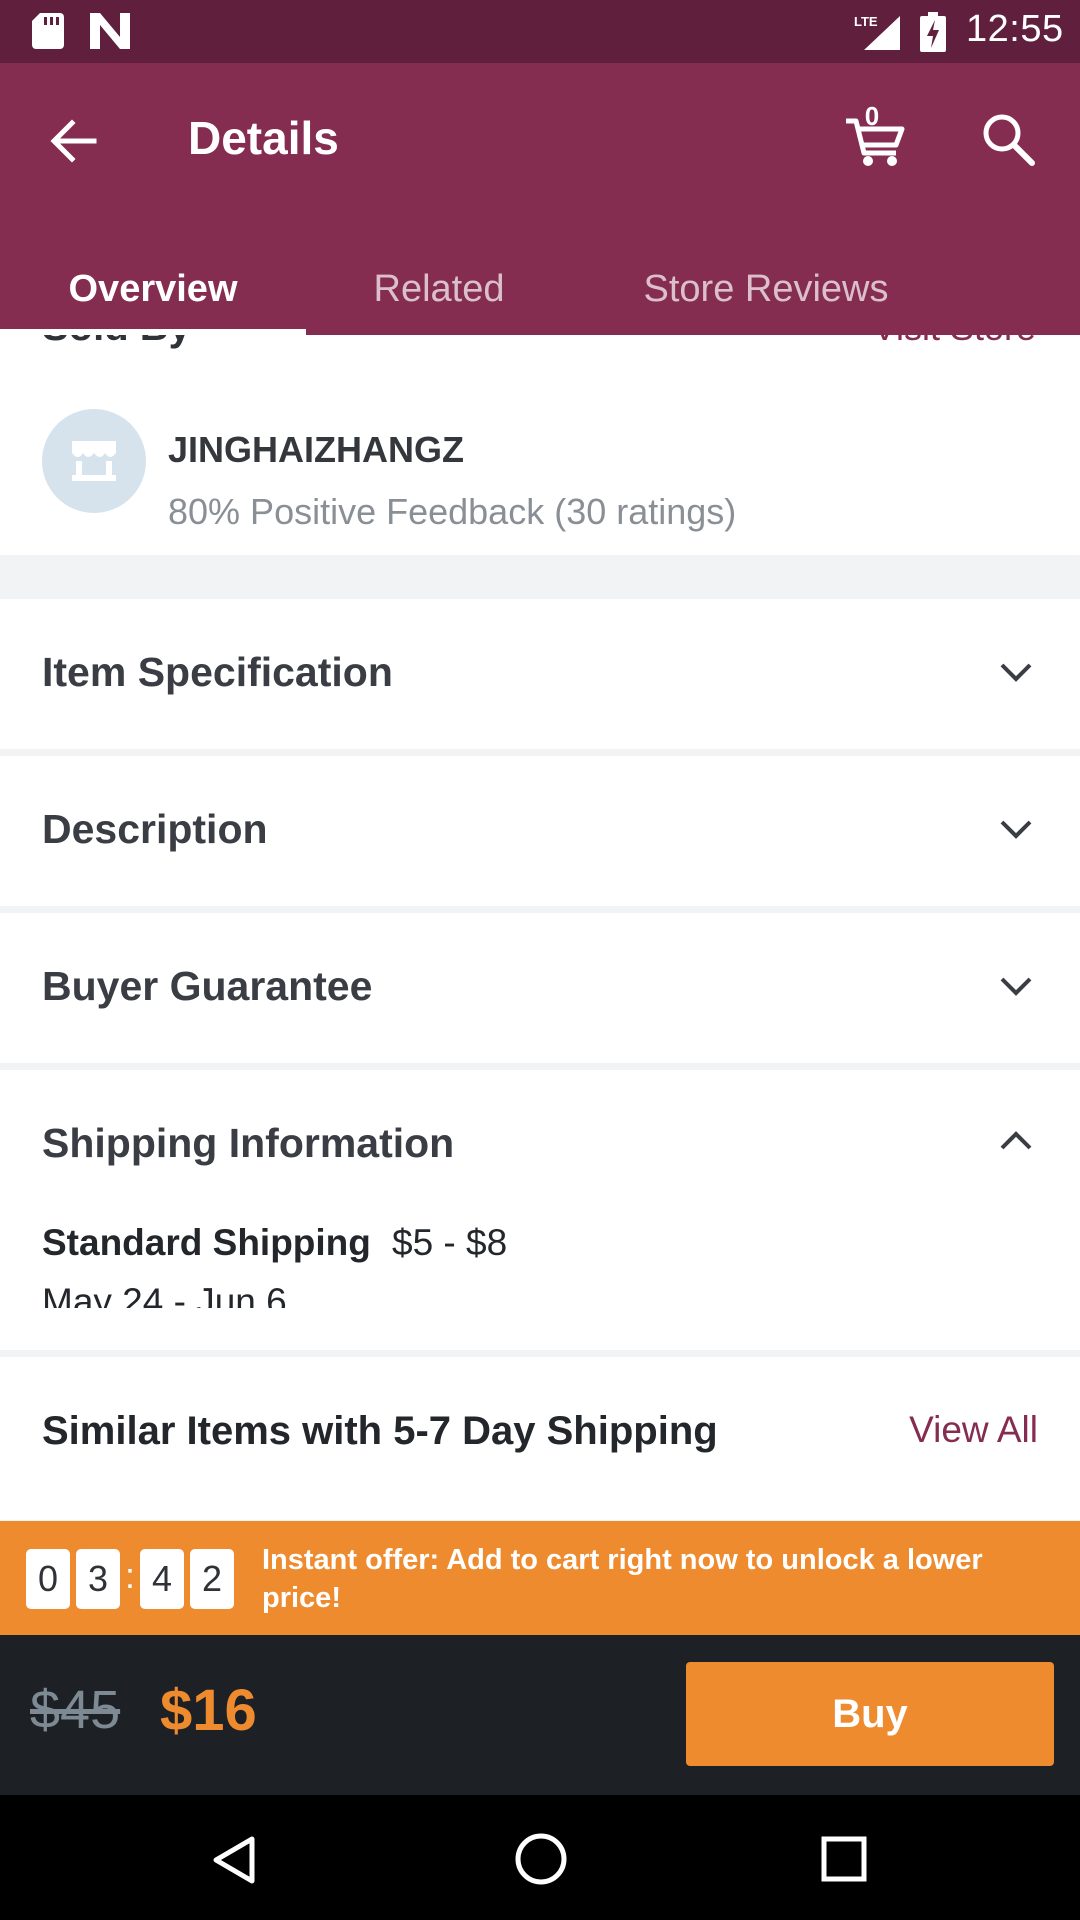 The height and width of the screenshot is (1920, 1080). Describe the element at coordinates (866, 21) in the screenshot. I see `svg-text: LTE` at that location.